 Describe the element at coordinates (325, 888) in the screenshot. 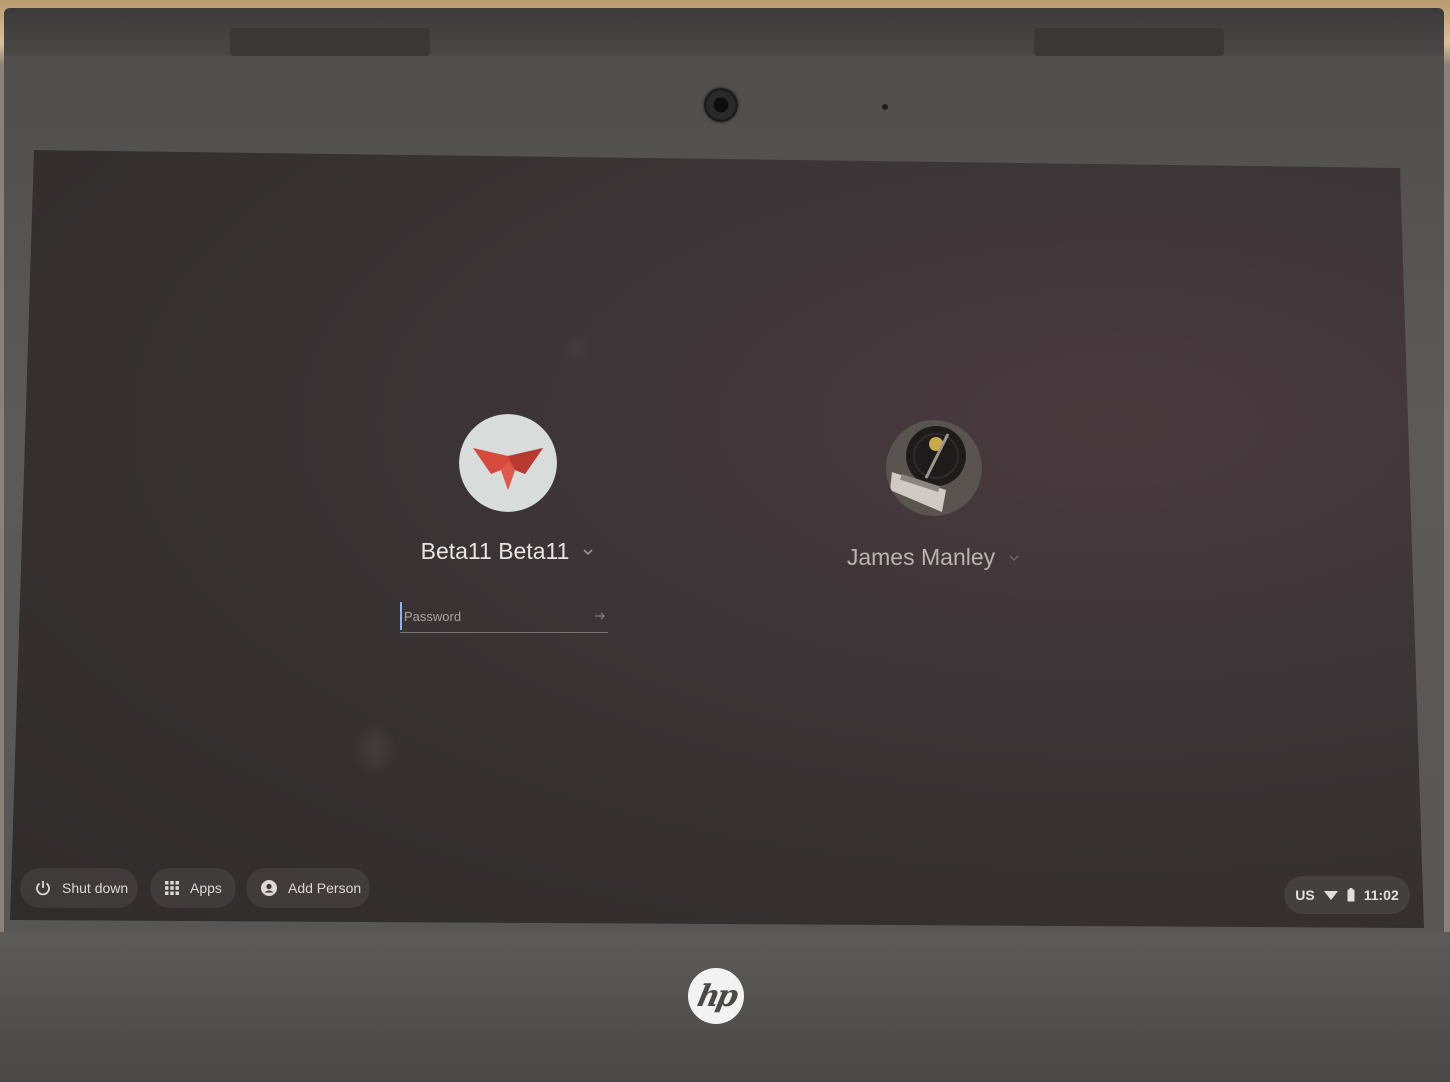

I see `add-person-label: Add Person` at that location.